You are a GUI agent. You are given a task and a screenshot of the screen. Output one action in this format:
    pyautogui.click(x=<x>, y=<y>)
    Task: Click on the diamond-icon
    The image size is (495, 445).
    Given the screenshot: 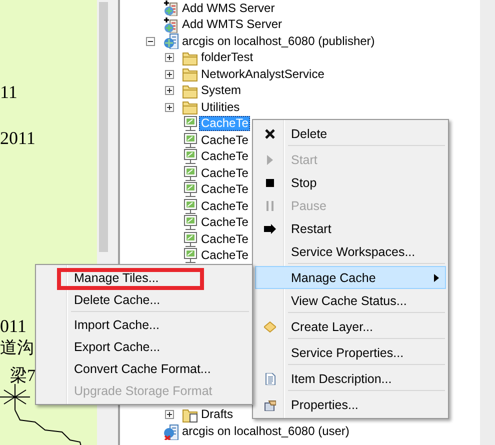 What is the action you would take?
    pyautogui.click(x=270, y=326)
    